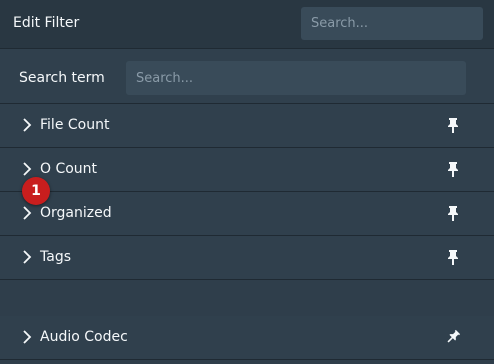  What do you see at coordinates (76, 213) in the screenshot?
I see `criterion-label: Organized` at bounding box center [76, 213].